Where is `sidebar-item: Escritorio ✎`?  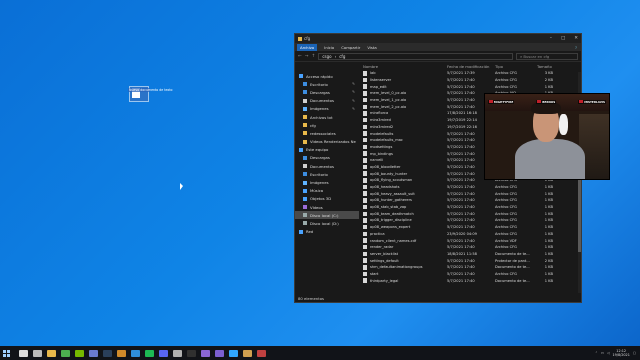 sidebar-item: Escritorio ✎ is located at coordinates (327, 84).